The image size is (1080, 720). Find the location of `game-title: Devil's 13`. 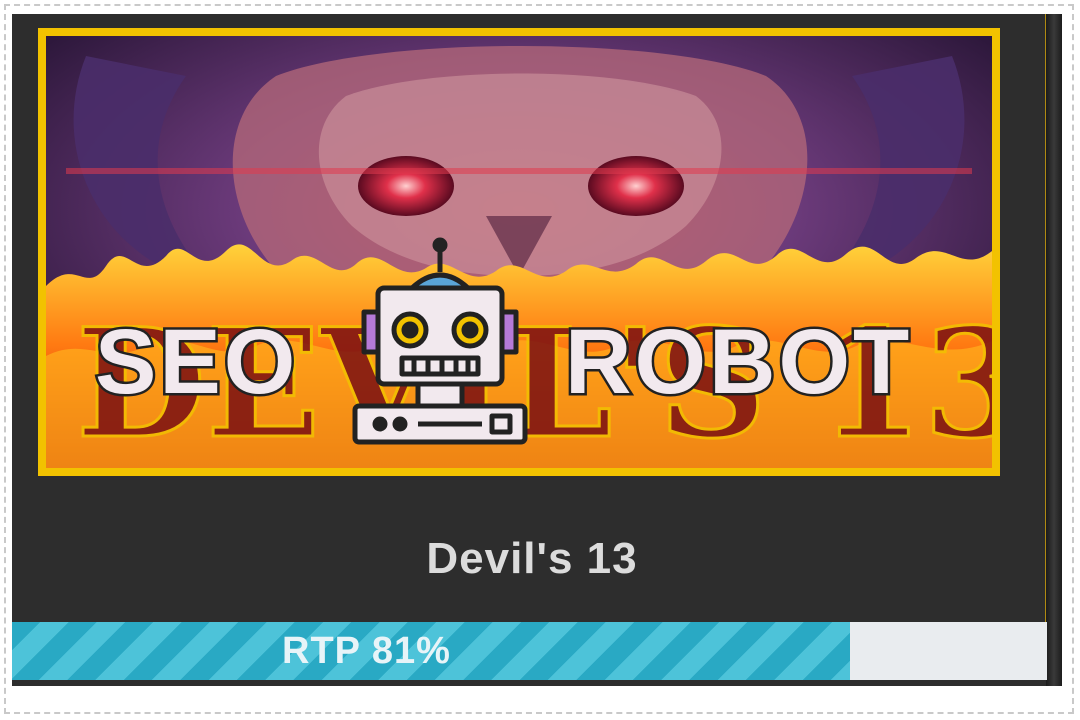

game-title: Devil's 13 is located at coordinates (532, 559).